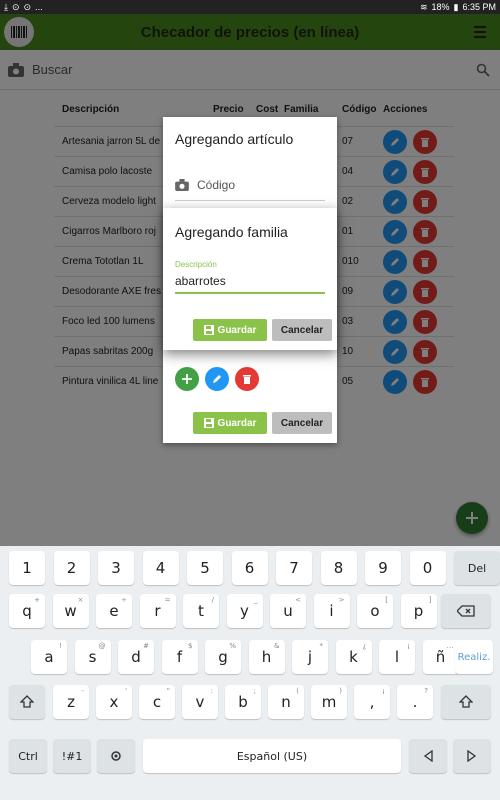 The width and height of the screenshot is (500, 800). Describe the element at coordinates (243, 702) in the screenshot. I see `key-b: b;` at that location.